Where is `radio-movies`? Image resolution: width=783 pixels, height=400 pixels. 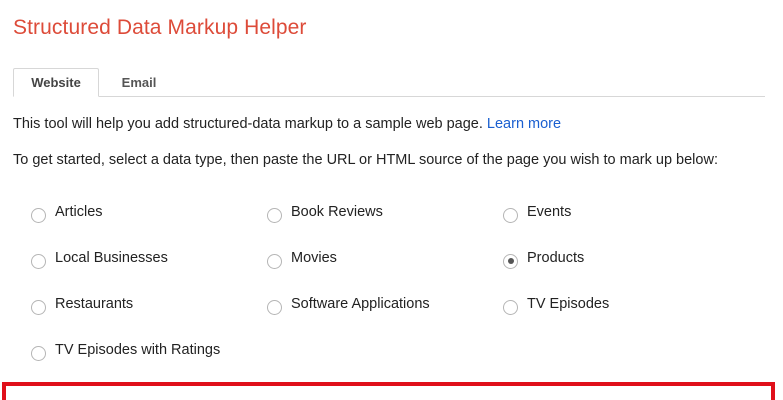 radio-movies is located at coordinates (274, 261).